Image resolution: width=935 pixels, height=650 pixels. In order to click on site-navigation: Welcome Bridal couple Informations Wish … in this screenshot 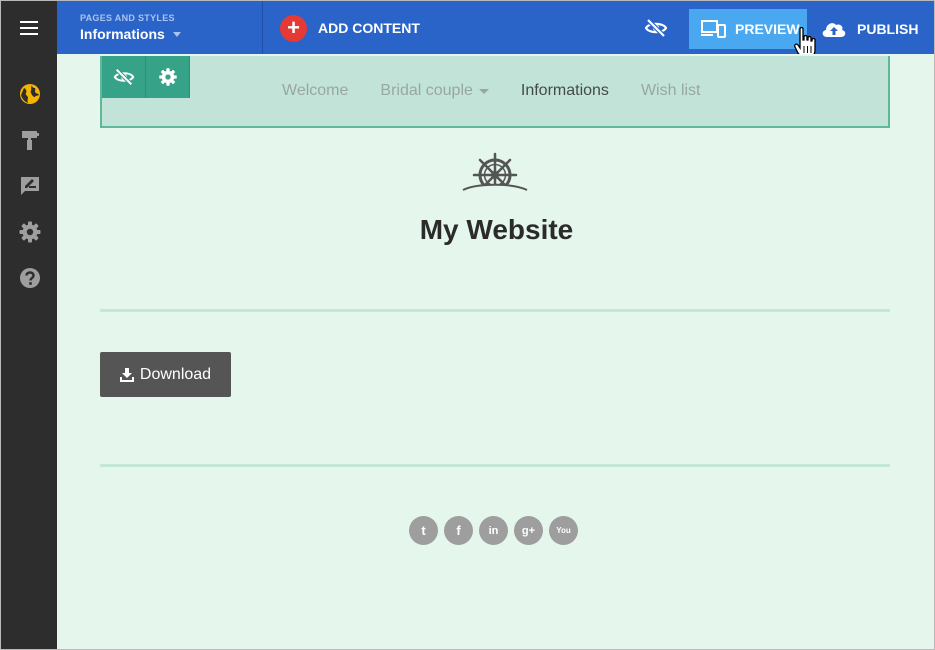, I will do `click(495, 92)`.